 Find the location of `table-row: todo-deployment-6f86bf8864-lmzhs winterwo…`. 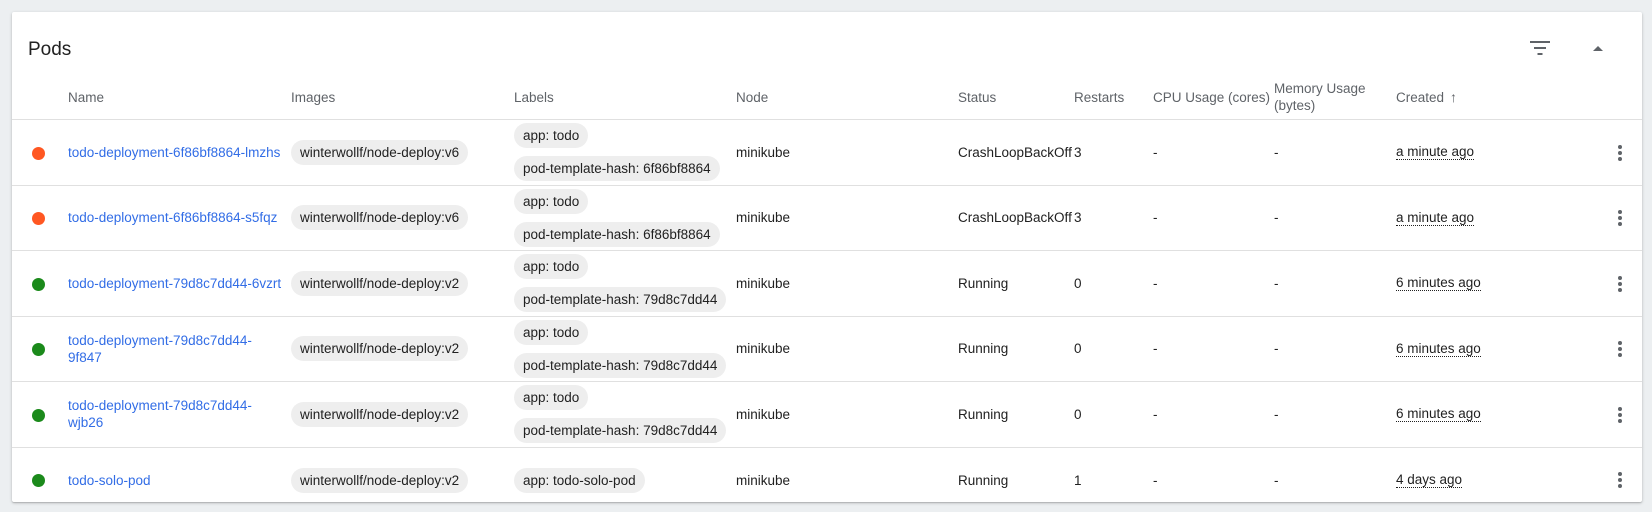

table-row: todo-deployment-6f86bf8864-lmzhs winterwo… is located at coordinates (827, 153).